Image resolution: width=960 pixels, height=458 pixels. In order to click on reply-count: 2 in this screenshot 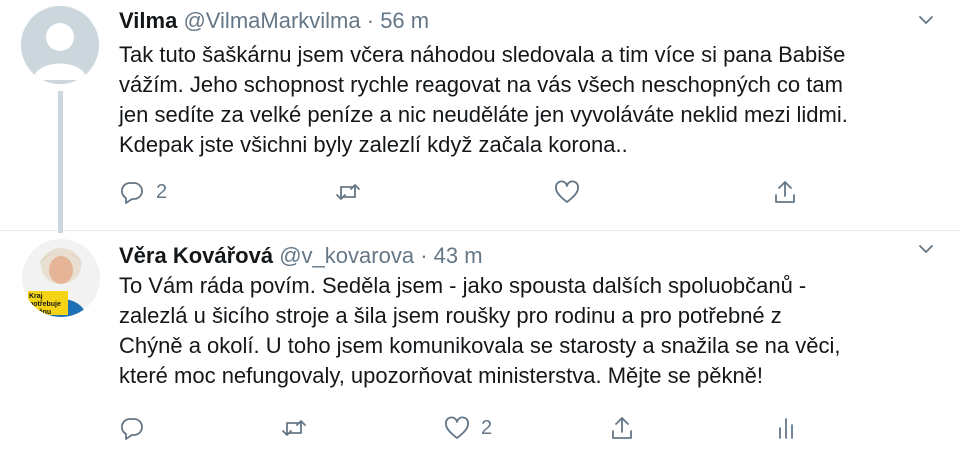, I will do `click(162, 191)`.